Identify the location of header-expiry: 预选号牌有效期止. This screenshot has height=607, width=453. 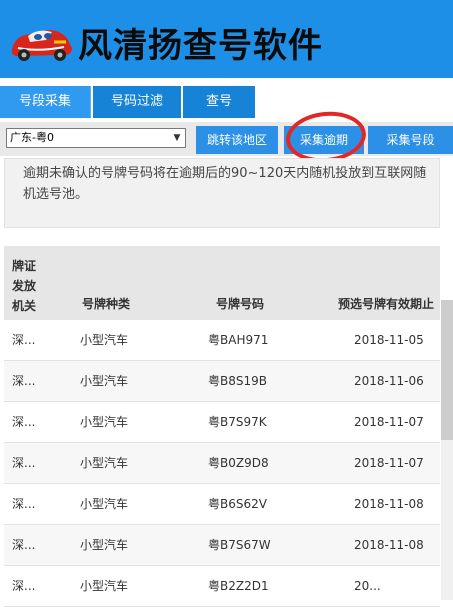
(386, 304).